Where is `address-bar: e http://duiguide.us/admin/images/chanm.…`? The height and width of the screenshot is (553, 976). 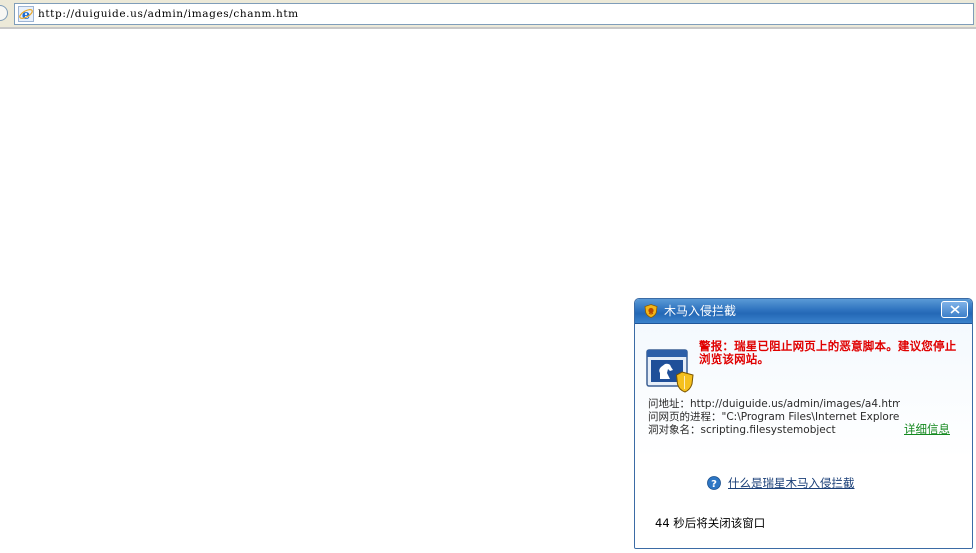 address-bar: e http://duiguide.us/admin/images/chanm.… is located at coordinates (494, 14).